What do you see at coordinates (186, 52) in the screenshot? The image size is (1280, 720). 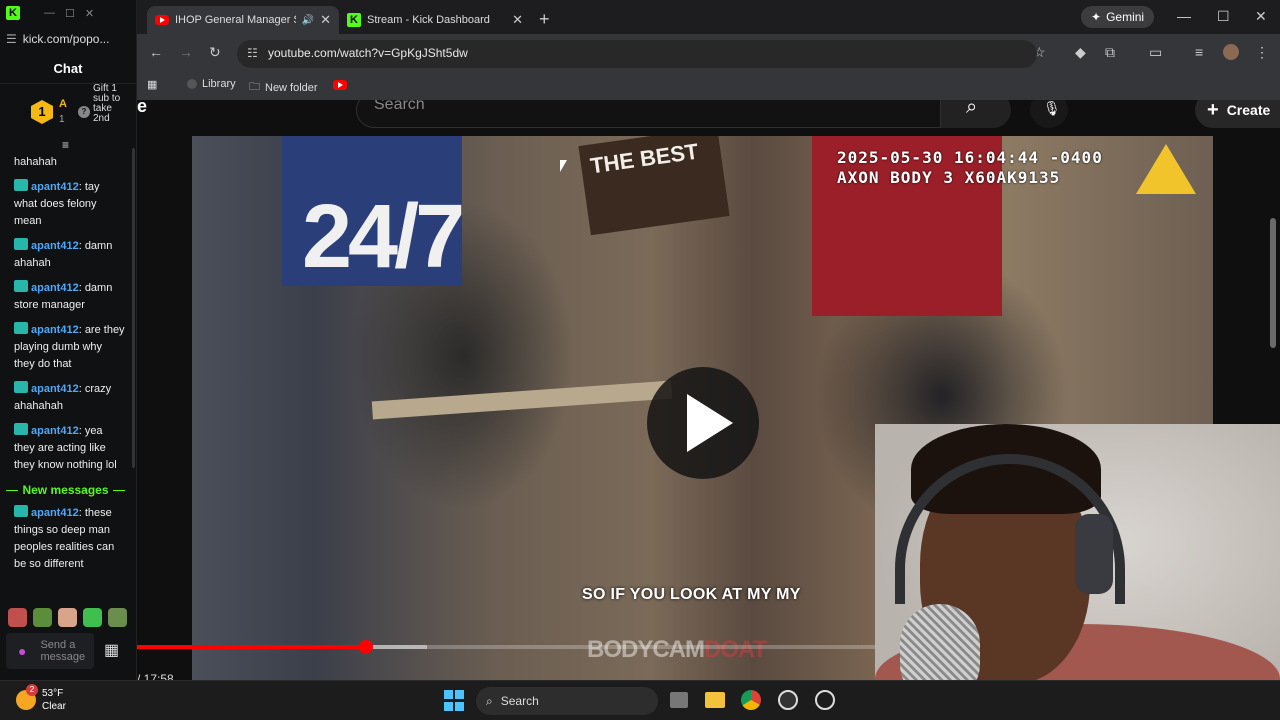 I see `forward-button: →` at bounding box center [186, 52].